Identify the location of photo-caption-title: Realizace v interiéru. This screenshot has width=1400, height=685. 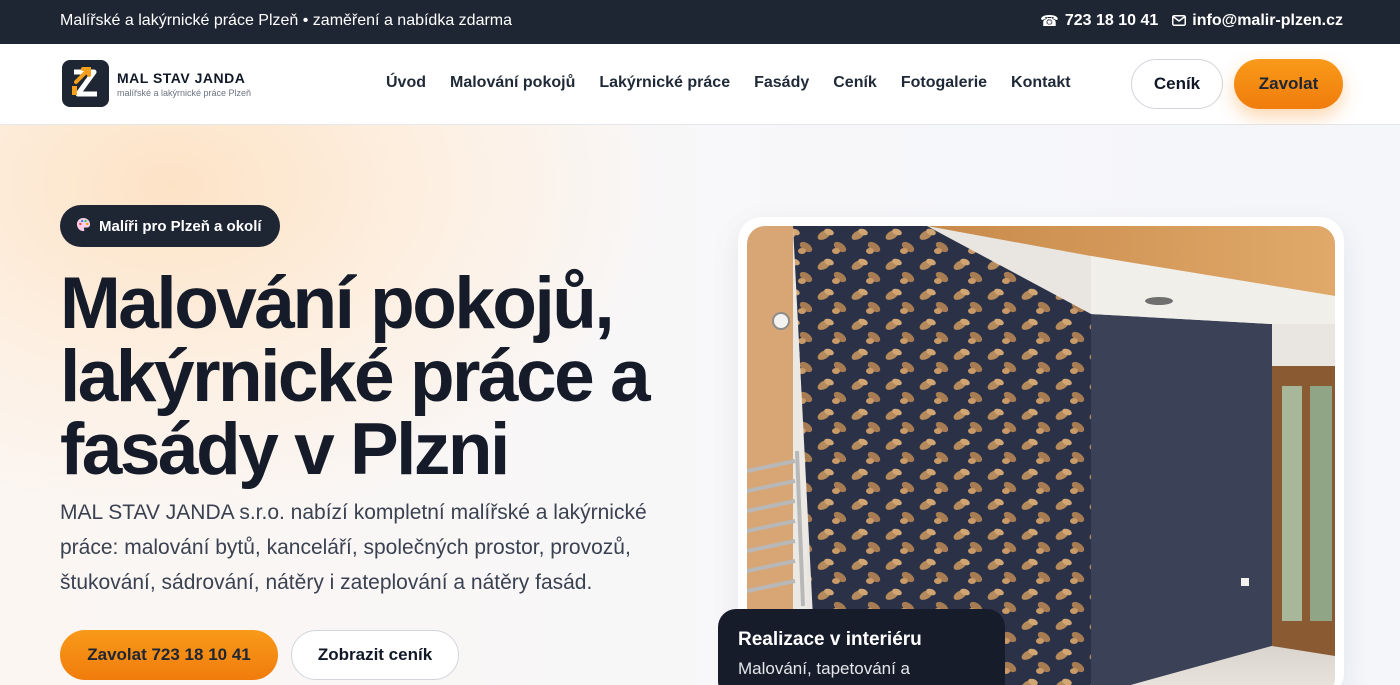
(830, 639).